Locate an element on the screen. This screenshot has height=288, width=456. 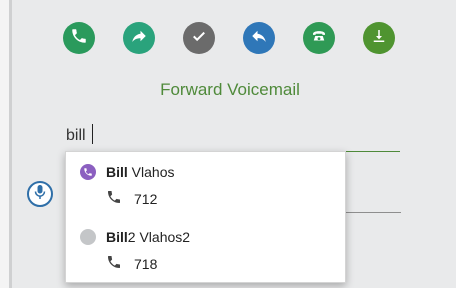
left-panel-edge is located at coordinates (4, 144).